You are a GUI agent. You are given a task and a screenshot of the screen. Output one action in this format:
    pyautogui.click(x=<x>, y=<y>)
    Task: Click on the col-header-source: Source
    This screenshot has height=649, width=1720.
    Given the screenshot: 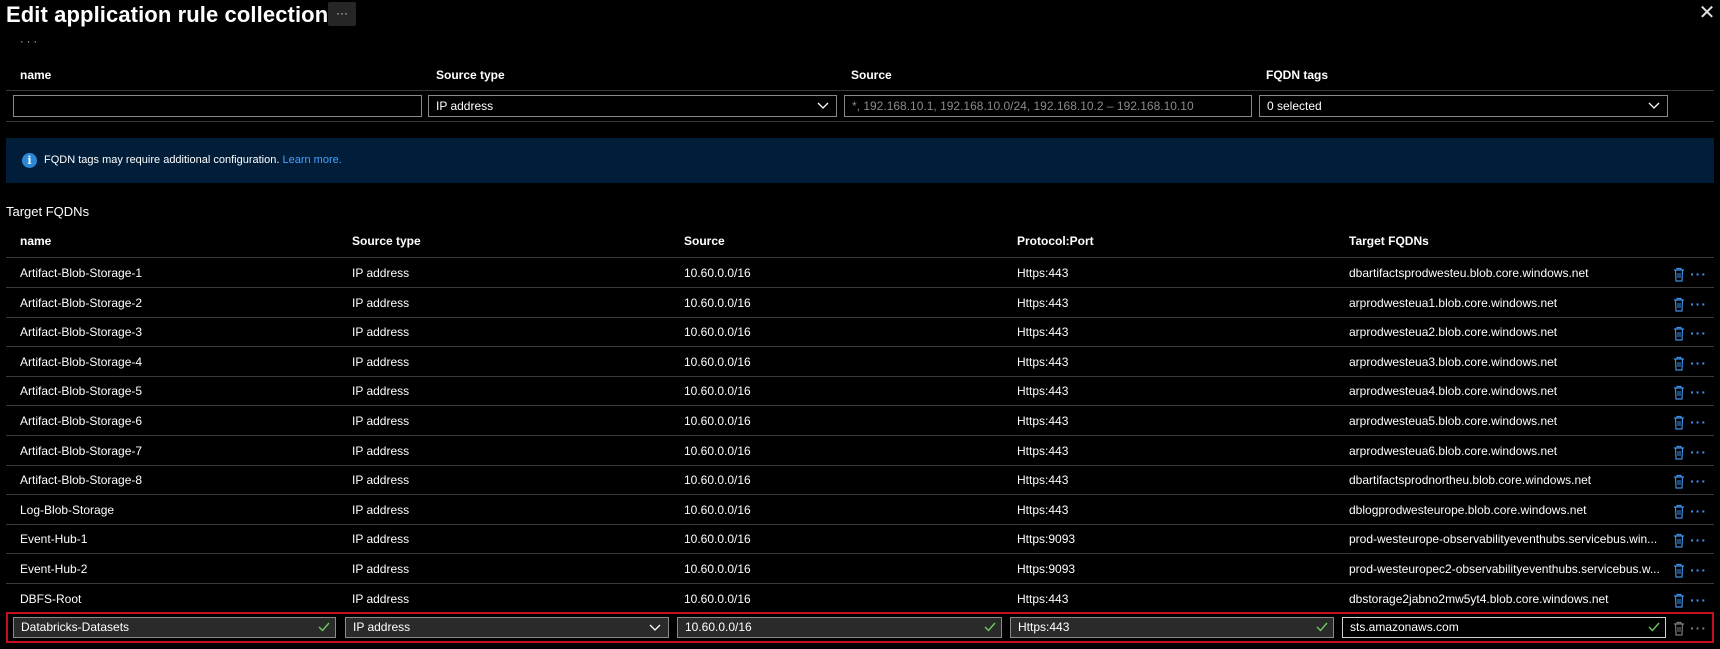 What is the action you would take?
    pyautogui.click(x=704, y=241)
    